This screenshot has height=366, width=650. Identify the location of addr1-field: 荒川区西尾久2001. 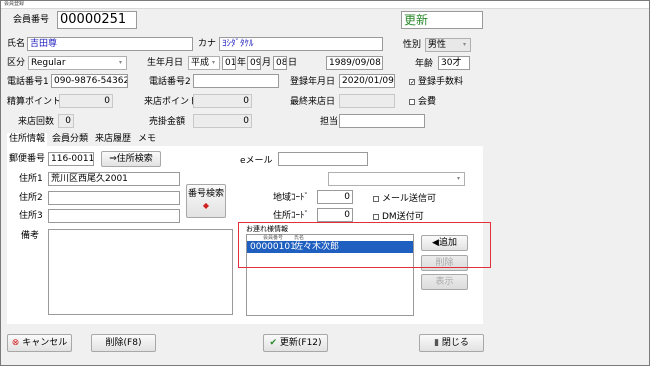
(114, 179).